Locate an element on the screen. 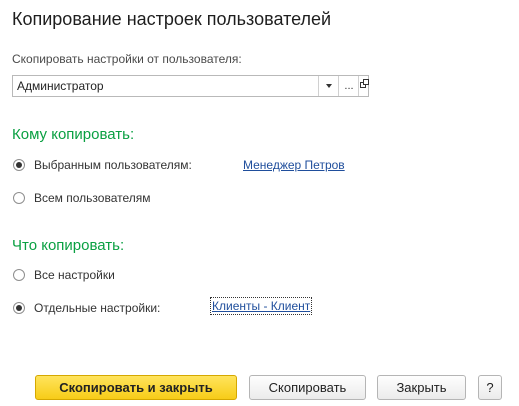  radio-all-settings is located at coordinates (19, 275).